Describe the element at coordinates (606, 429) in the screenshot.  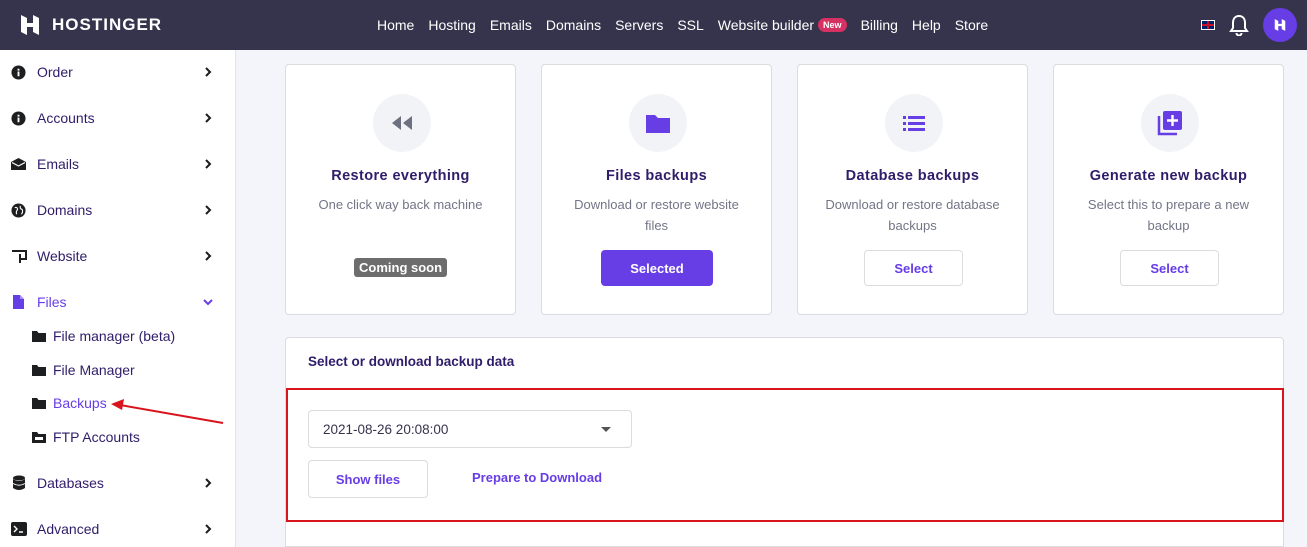
I see `caret-down-icon` at that location.